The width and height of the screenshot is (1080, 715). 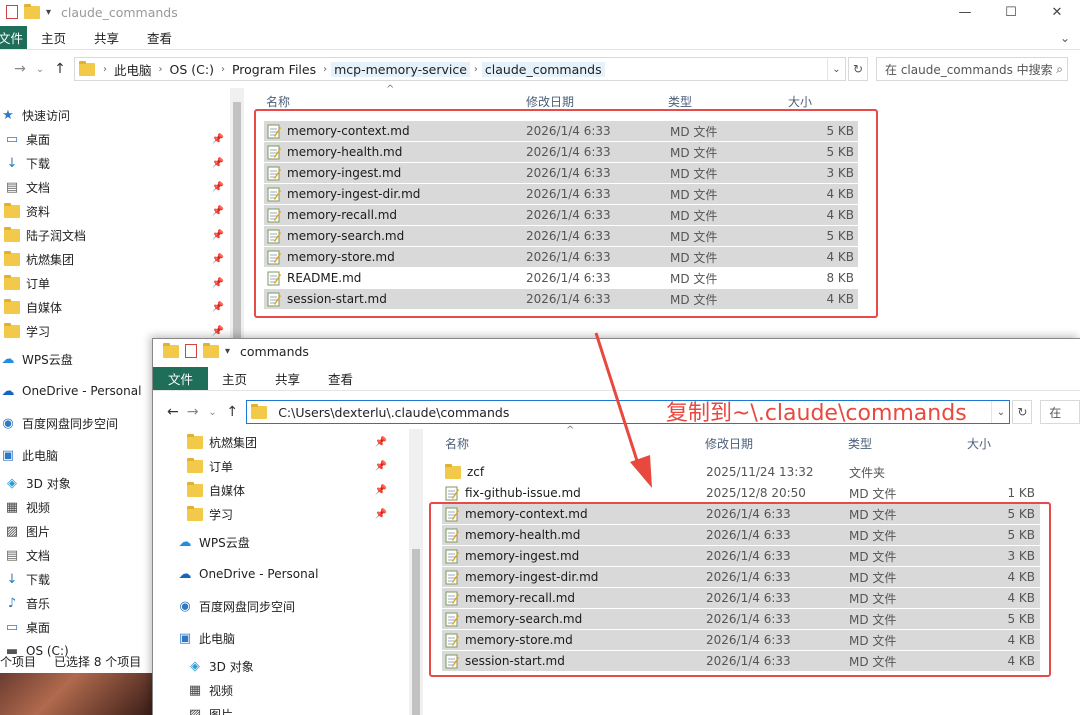 I want to click on annotation-label: 复制到~\.claude\commands, so click(x=816, y=413).